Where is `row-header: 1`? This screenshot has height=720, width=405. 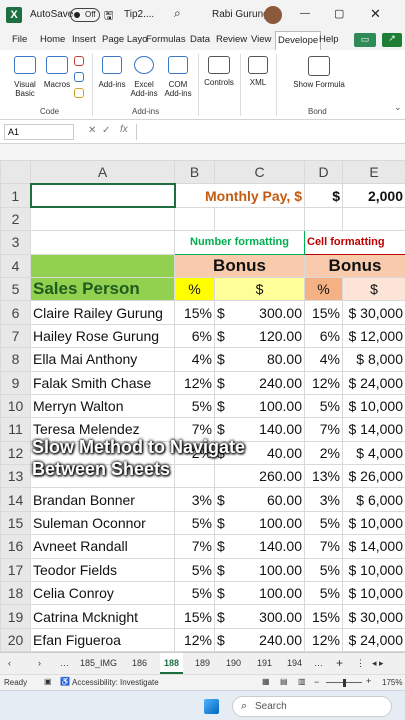 row-header: 1 is located at coordinates (15, 195).